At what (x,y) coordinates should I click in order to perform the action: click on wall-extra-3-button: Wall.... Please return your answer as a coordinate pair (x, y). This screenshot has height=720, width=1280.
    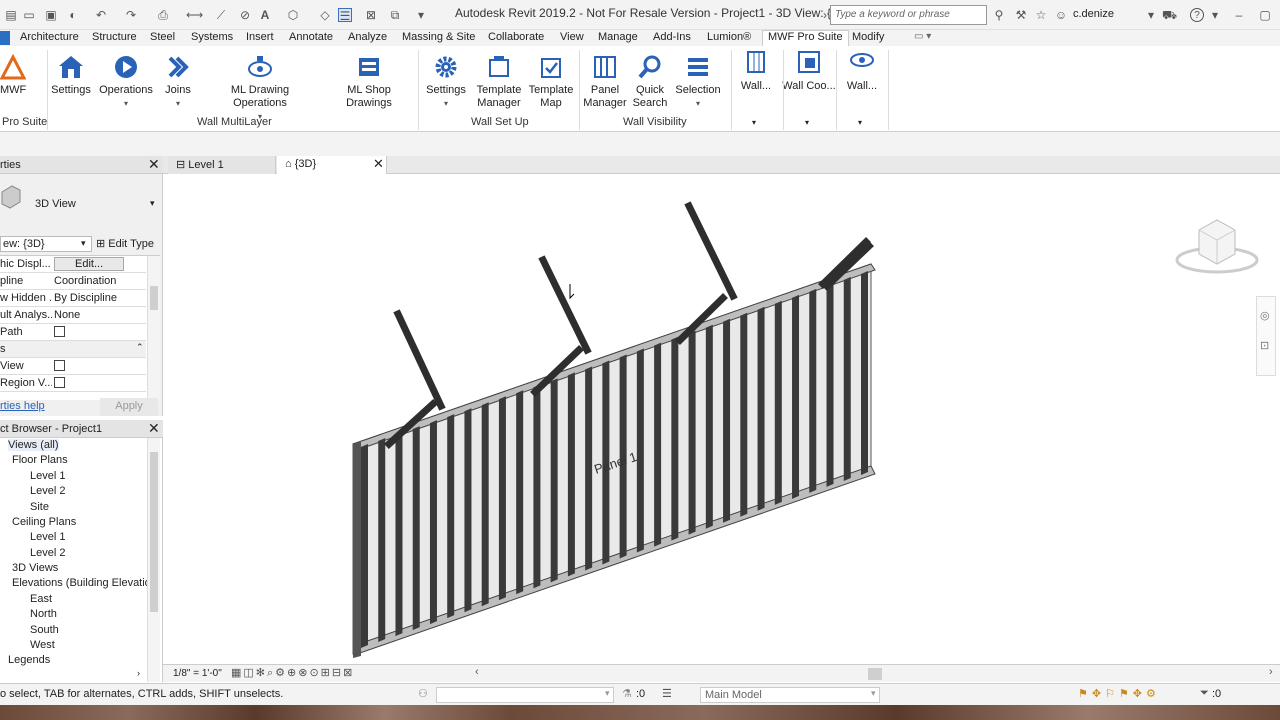
    Looking at the image, I should click on (862, 71).